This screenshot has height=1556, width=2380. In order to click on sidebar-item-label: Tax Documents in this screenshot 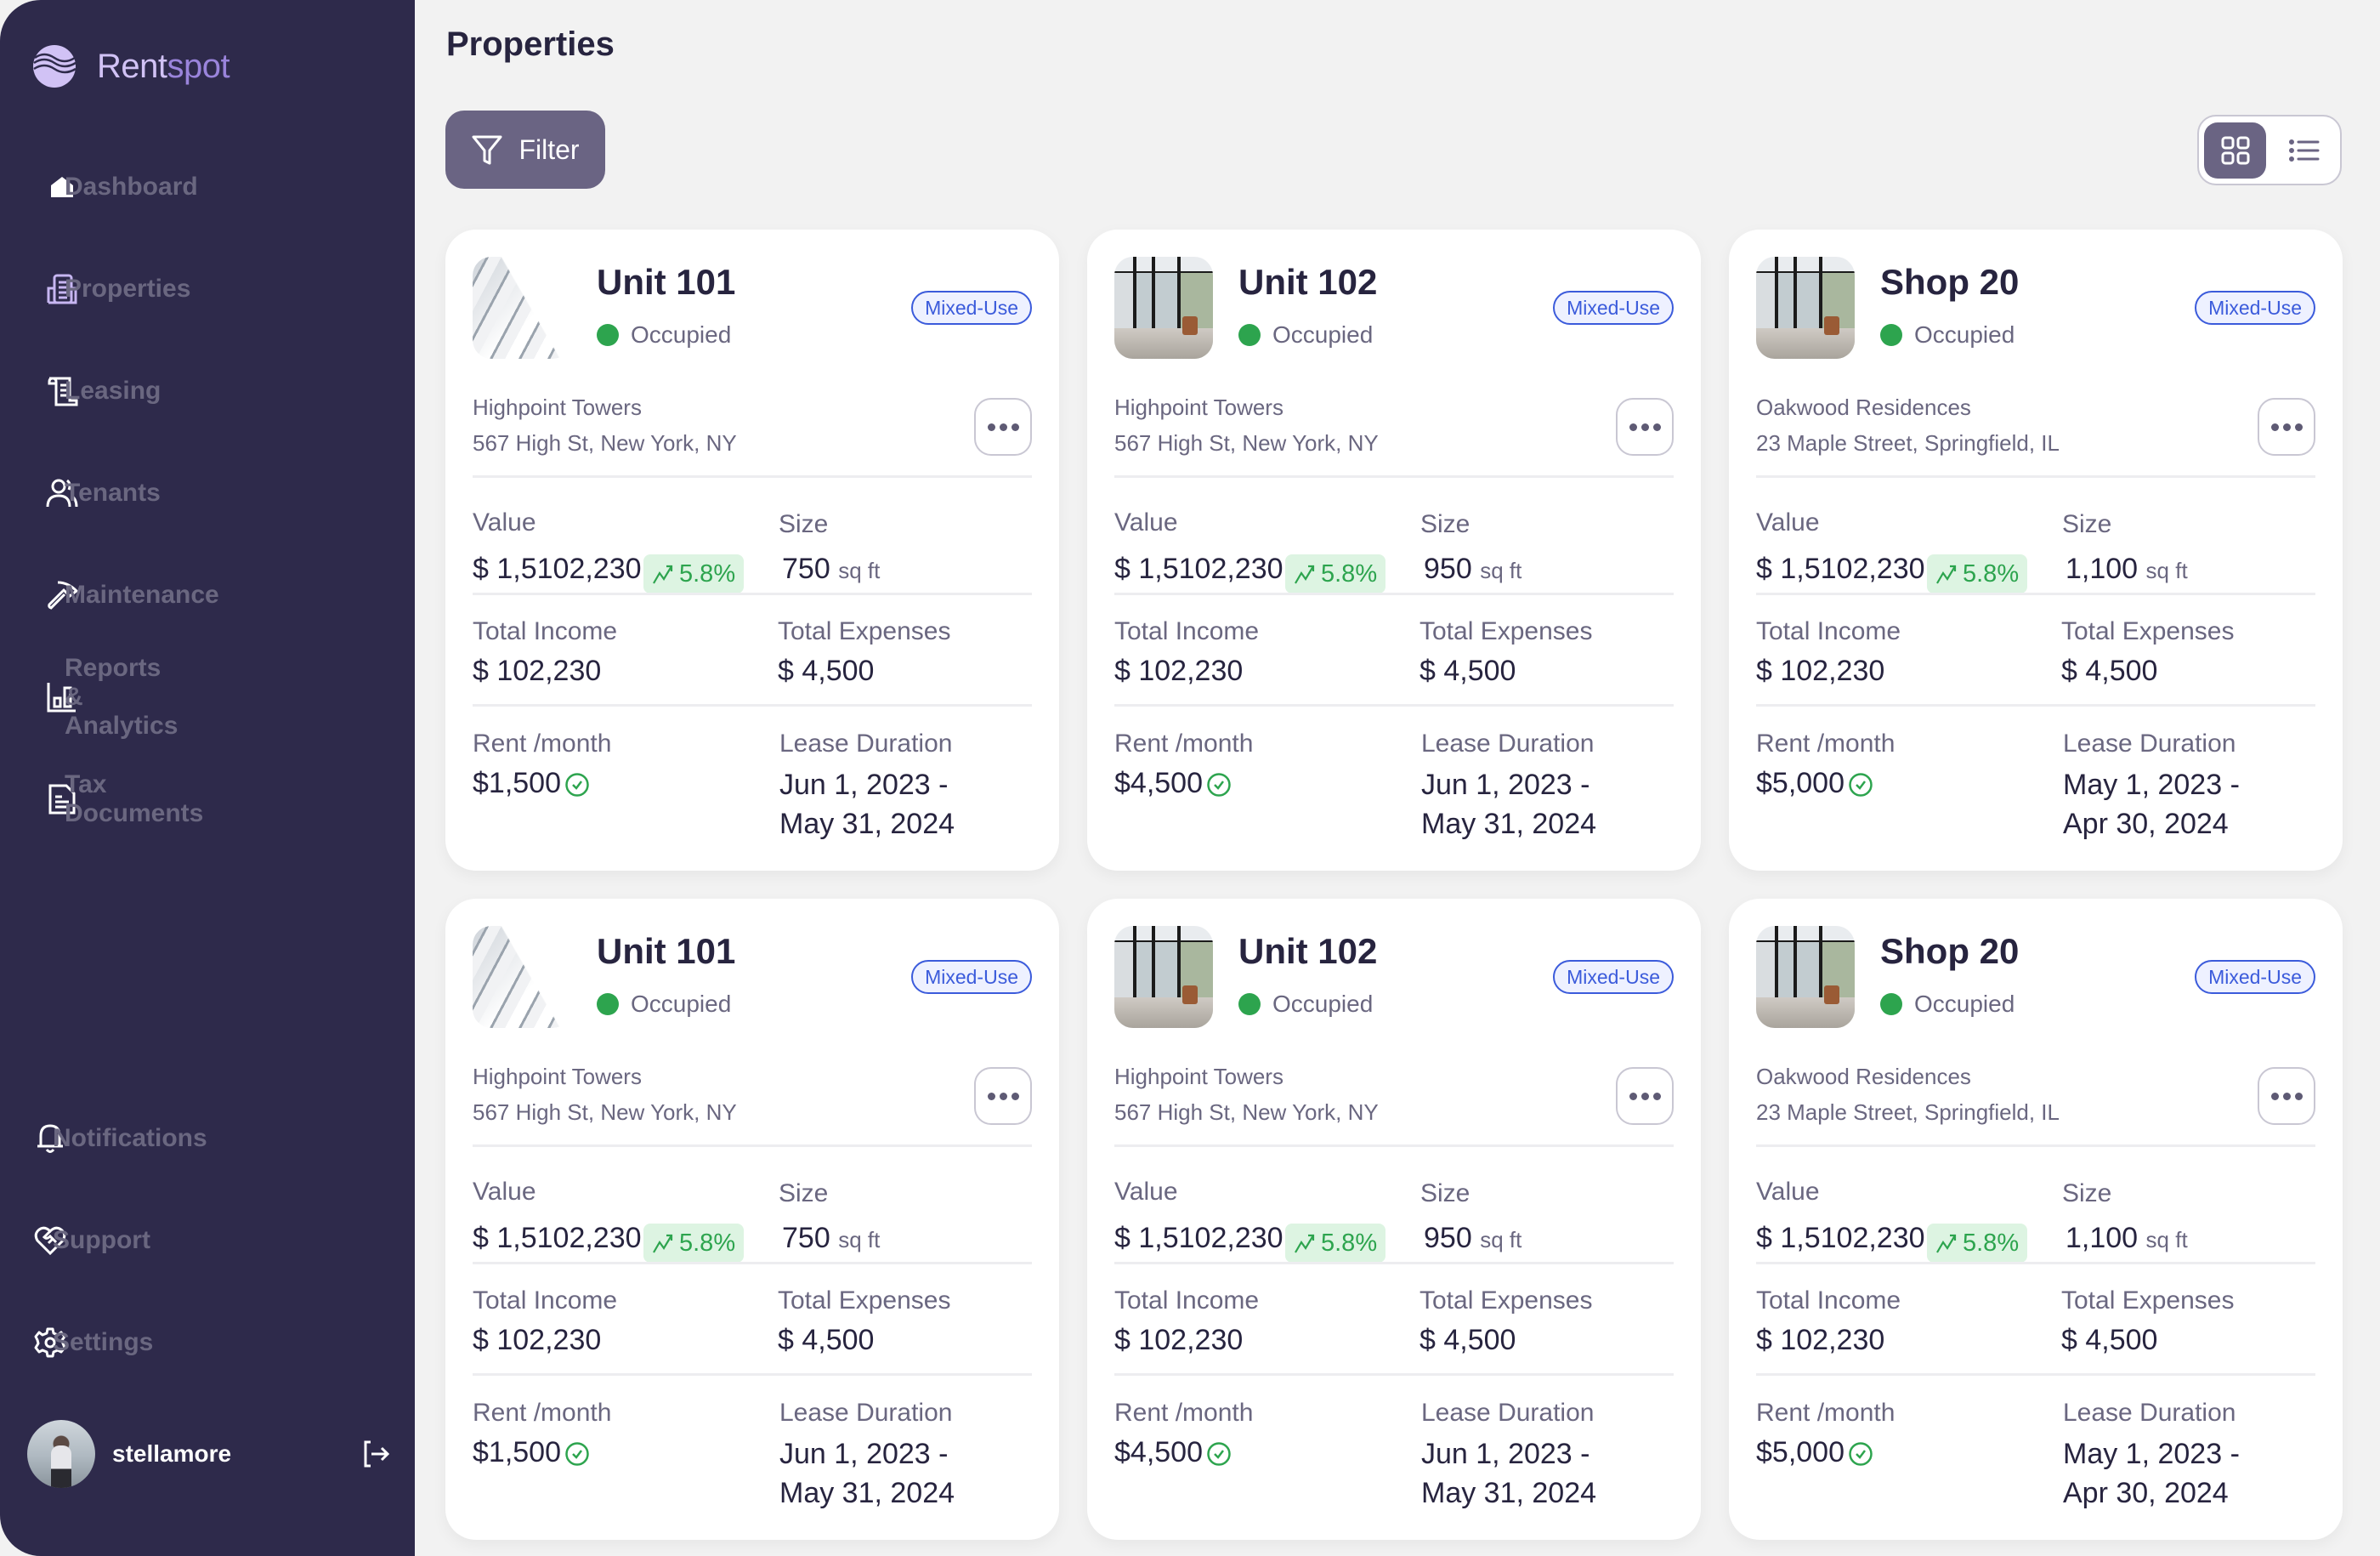, I will do `click(134, 798)`.